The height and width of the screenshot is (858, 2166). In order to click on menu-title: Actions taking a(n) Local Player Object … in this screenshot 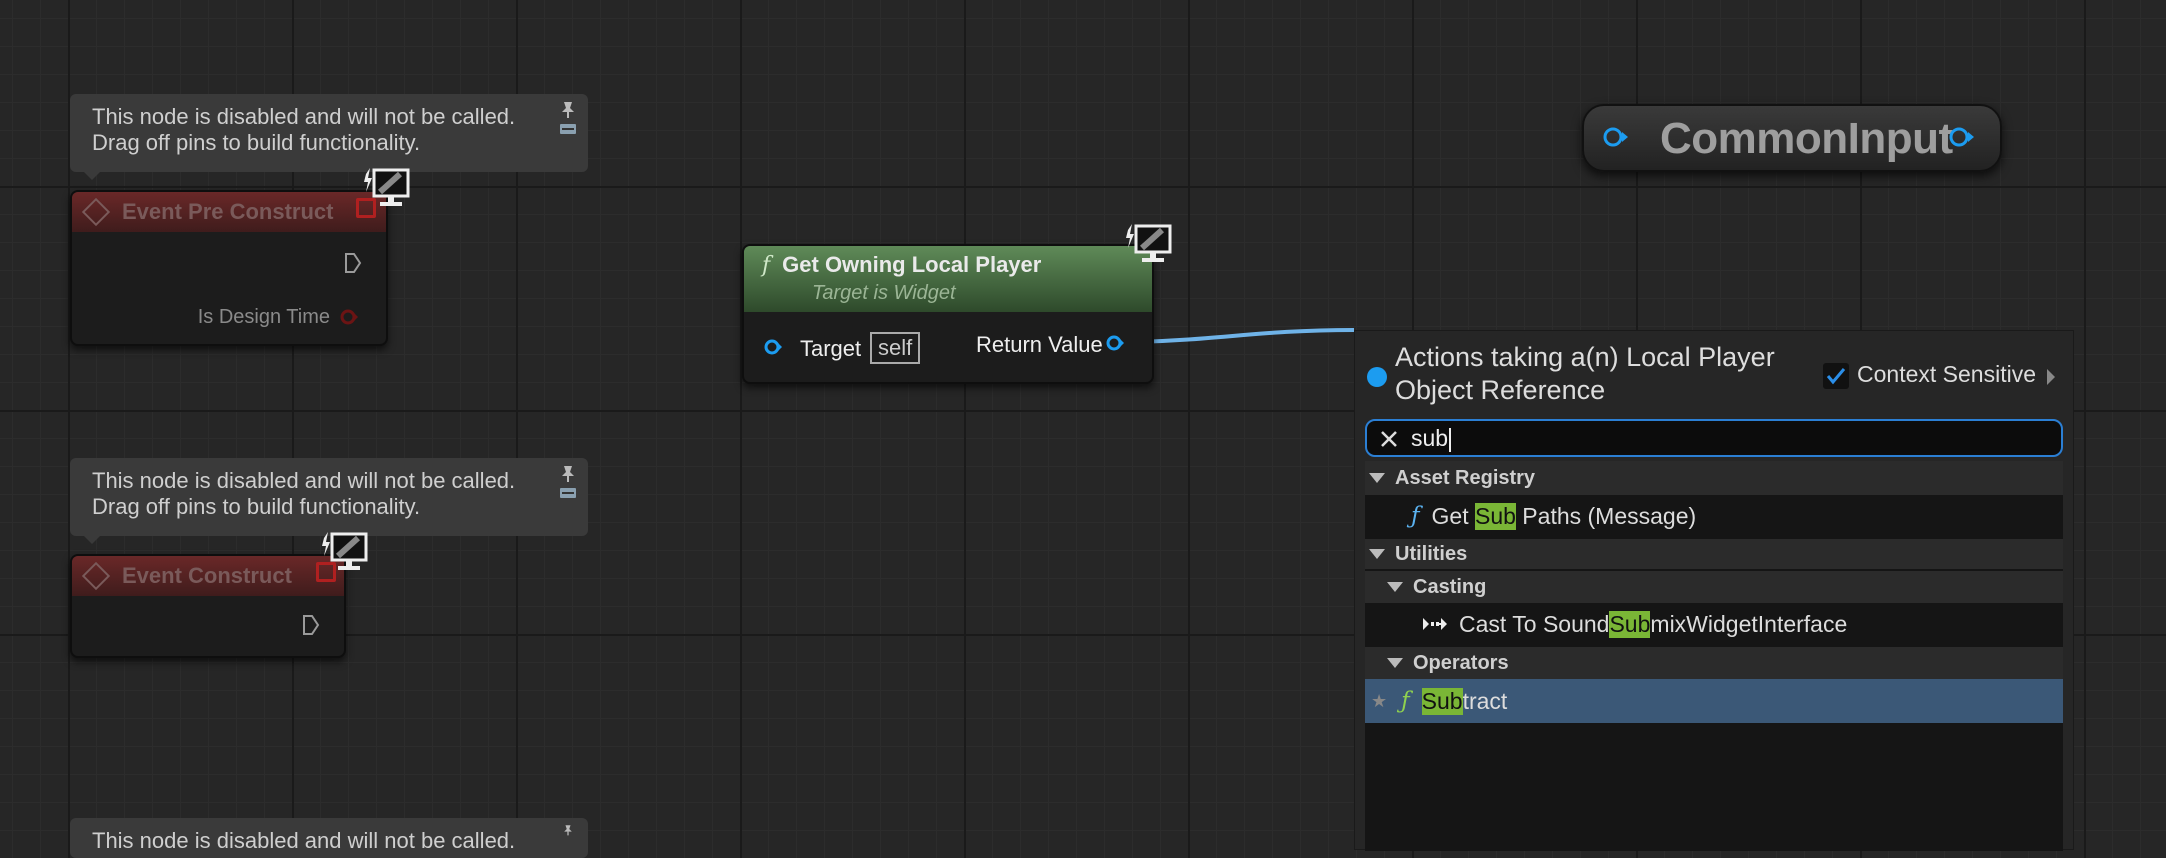, I will do `click(1585, 373)`.